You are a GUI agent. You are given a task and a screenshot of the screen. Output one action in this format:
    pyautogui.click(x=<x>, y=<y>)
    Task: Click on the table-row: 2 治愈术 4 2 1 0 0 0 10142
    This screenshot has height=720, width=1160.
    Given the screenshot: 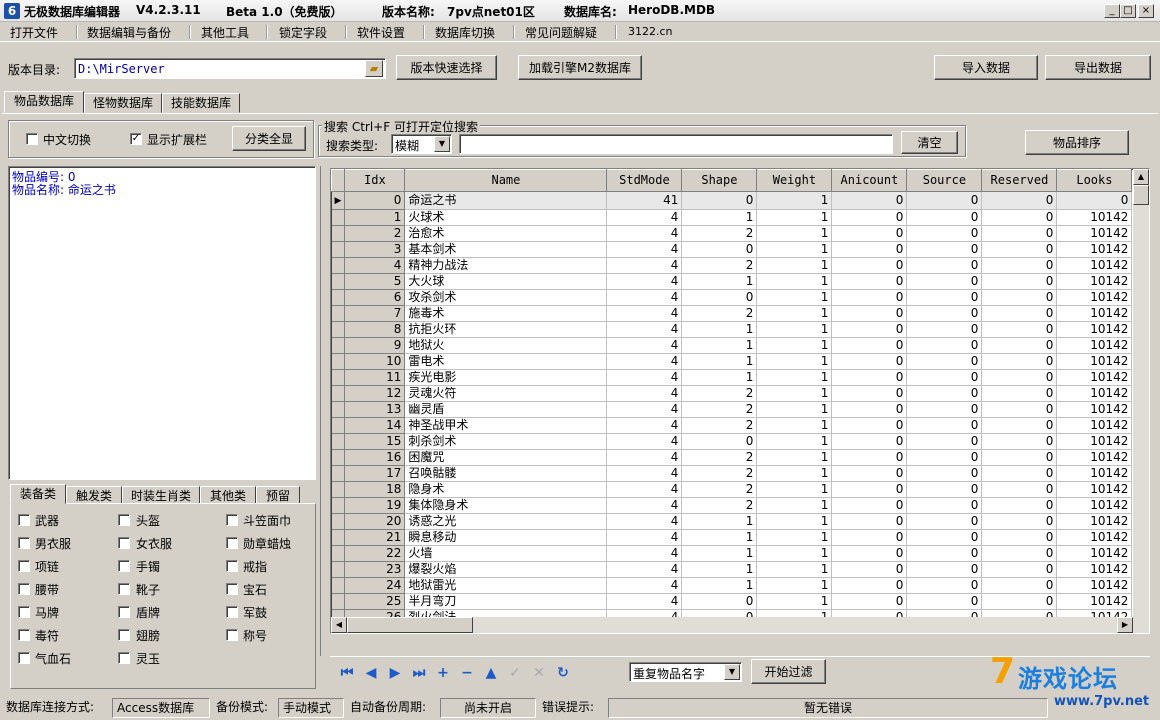 What is the action you would take?
    pyautogui.click(x=732, y=233)
    